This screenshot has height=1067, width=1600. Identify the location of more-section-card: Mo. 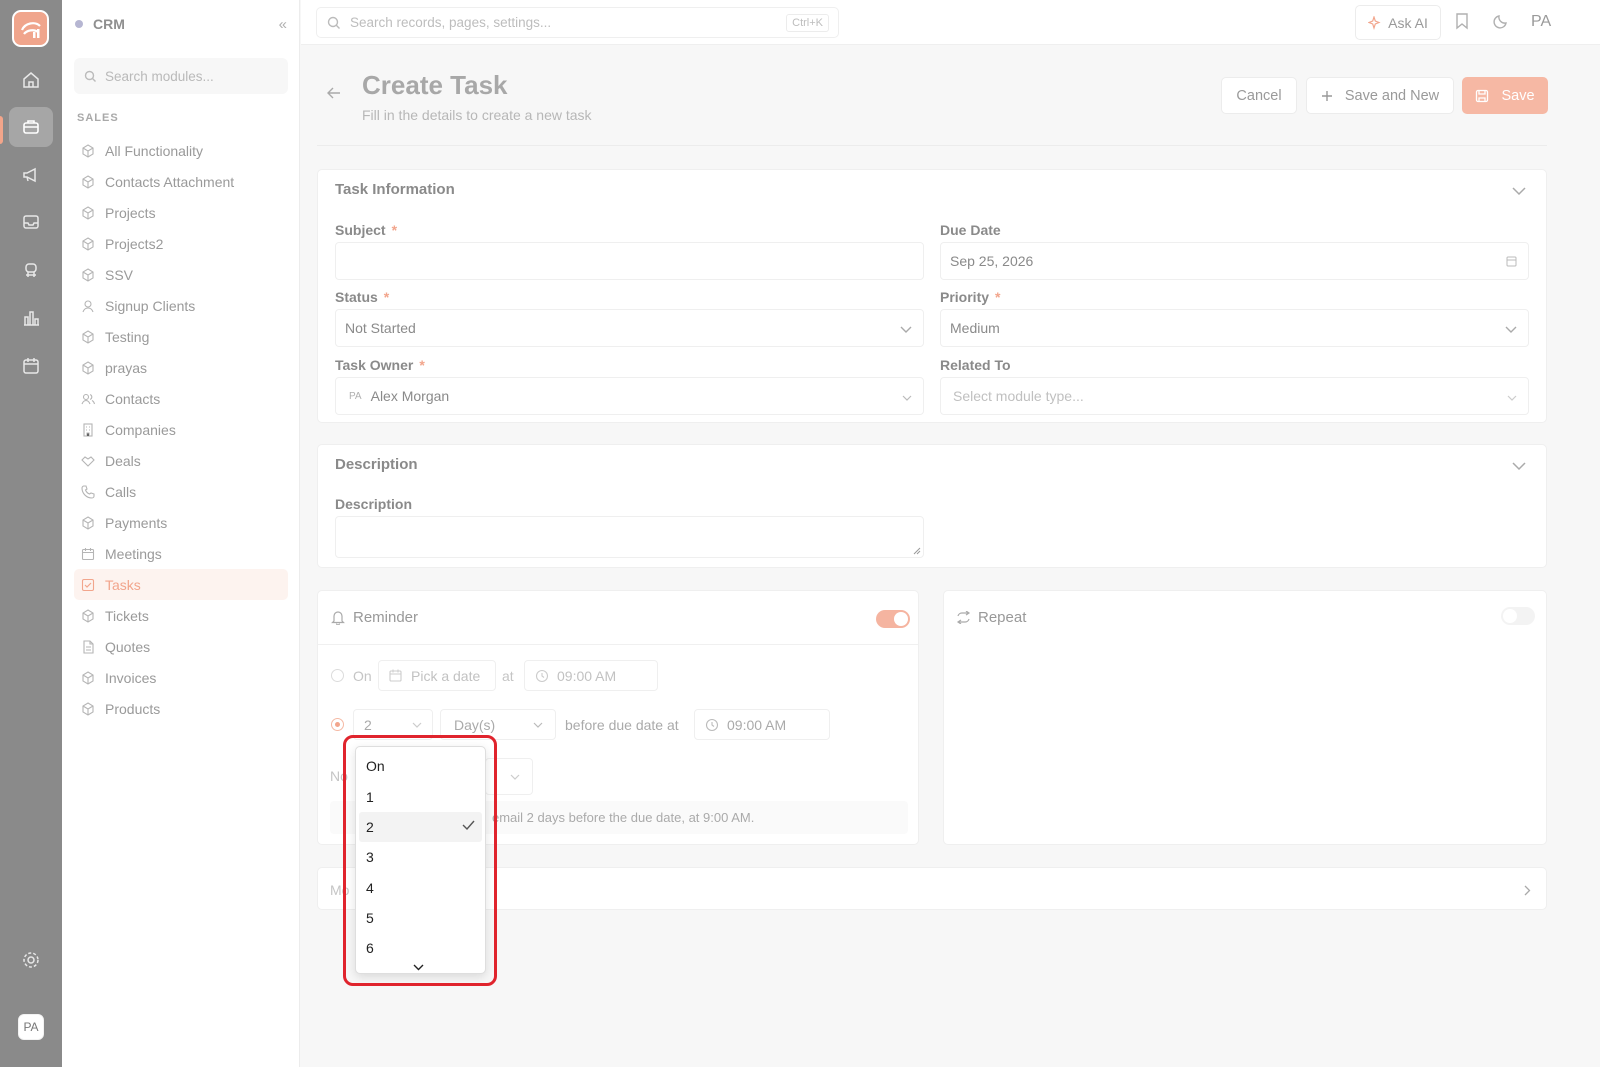
(932, 888).